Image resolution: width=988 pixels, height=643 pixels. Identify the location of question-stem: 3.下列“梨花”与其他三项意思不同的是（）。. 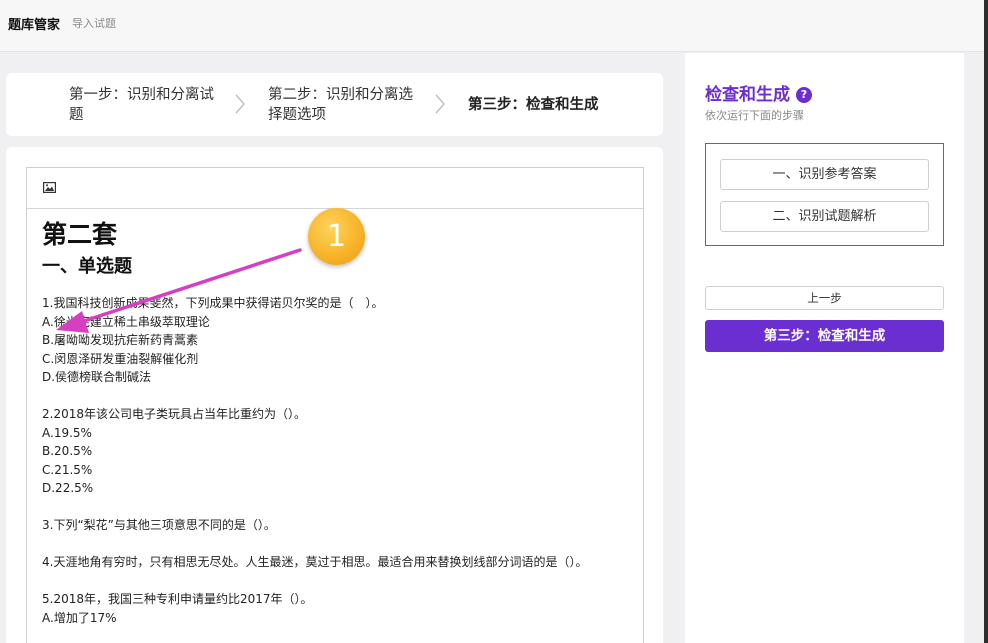
(159, 525).